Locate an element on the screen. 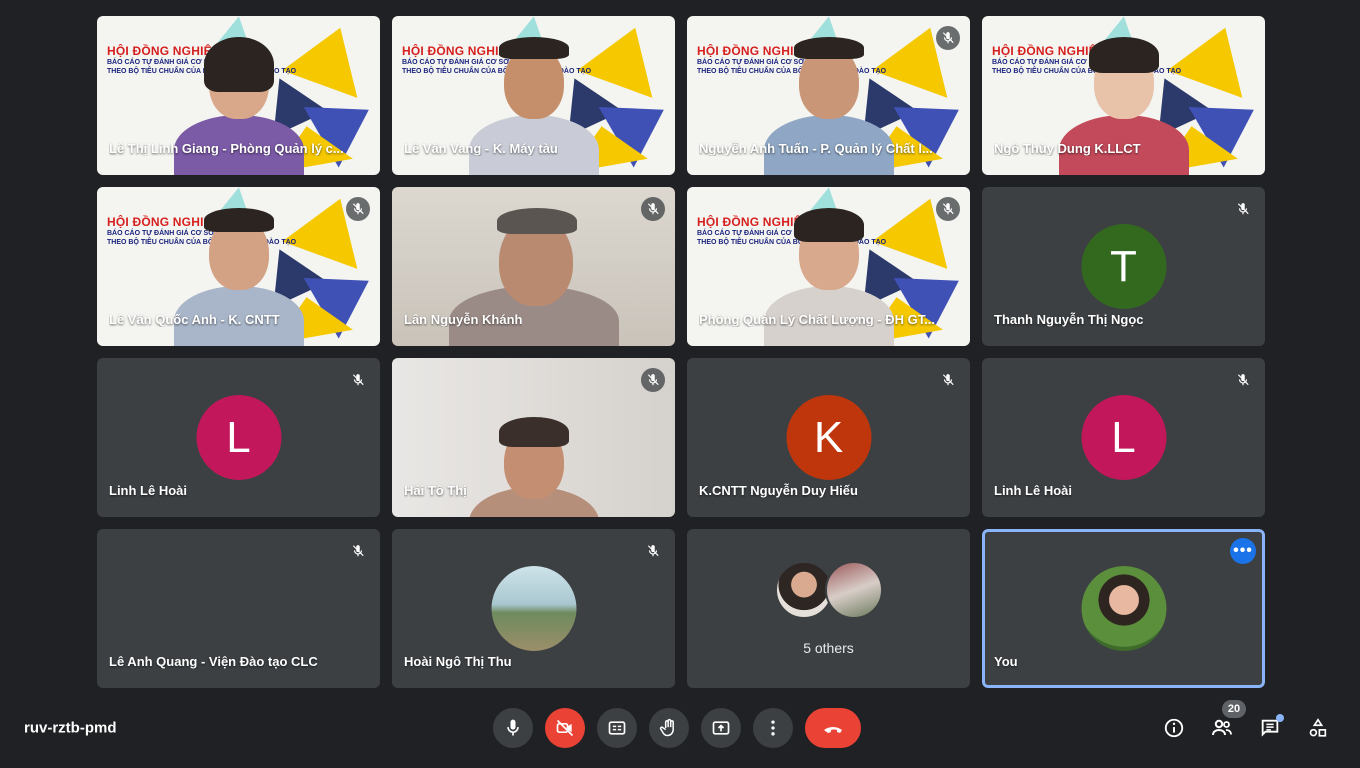 The height and width of the screenshot is (768, 1360). captions-button is located at coordinates (617, 728).